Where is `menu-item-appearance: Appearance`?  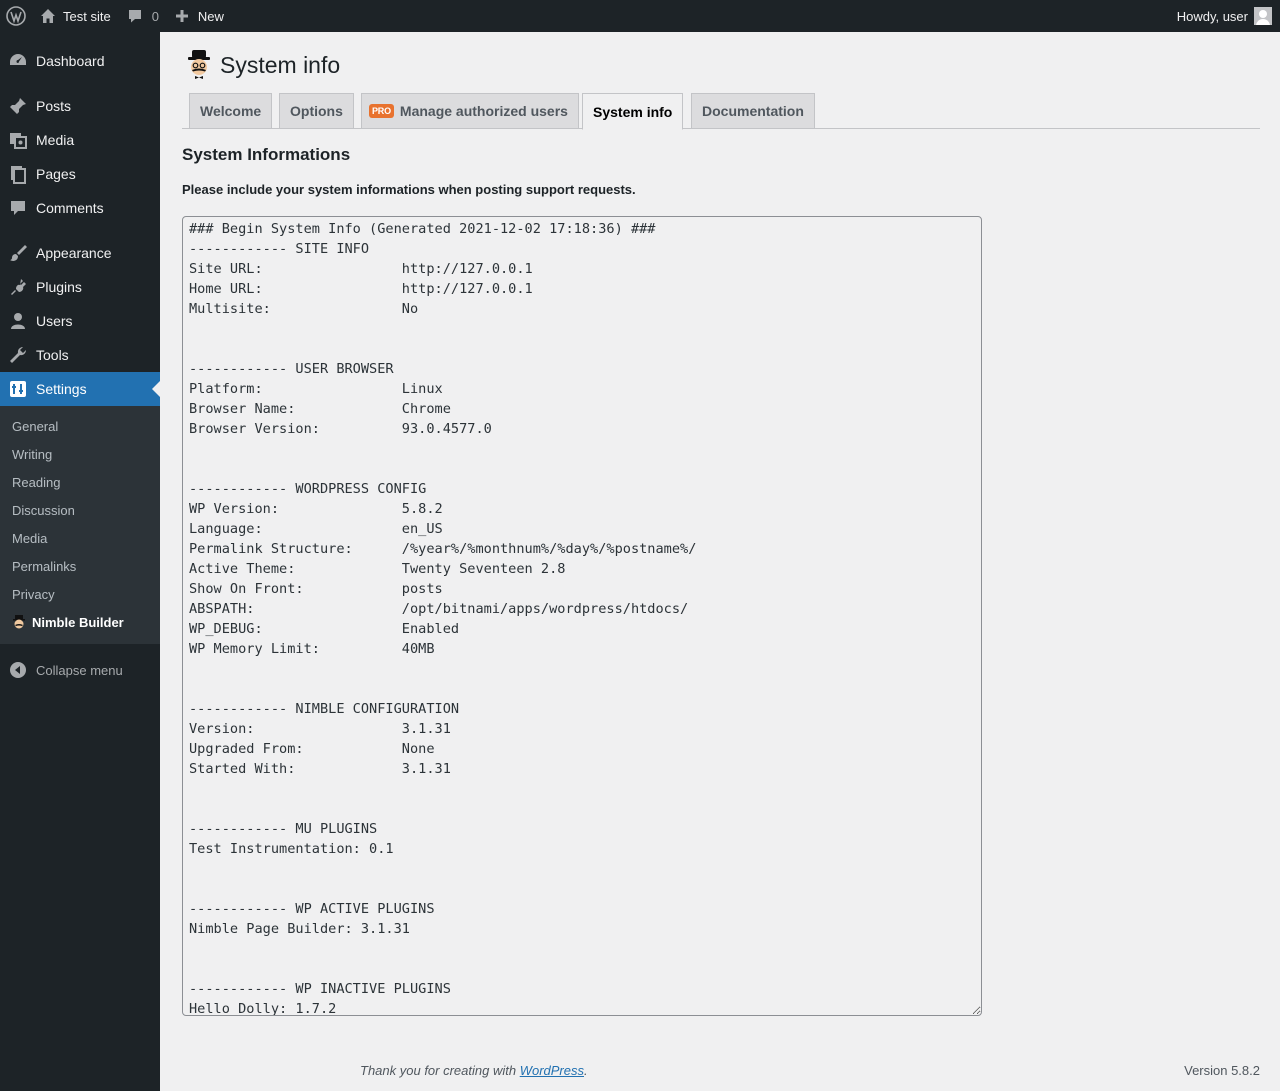
menu-item-appearance: Appearance is located at coordinates (80, 253).